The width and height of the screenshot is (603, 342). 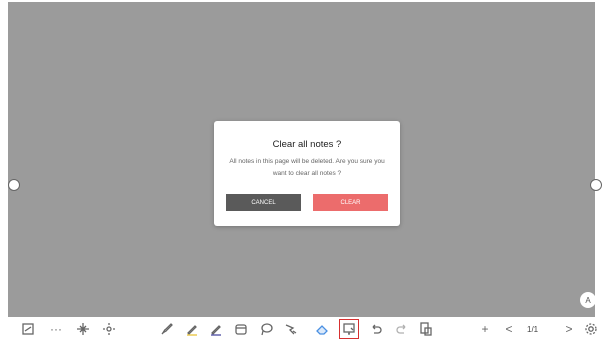 I want to click on bottom-toolbar: ··· + < 1/1 >, so click(x=301, y=329).